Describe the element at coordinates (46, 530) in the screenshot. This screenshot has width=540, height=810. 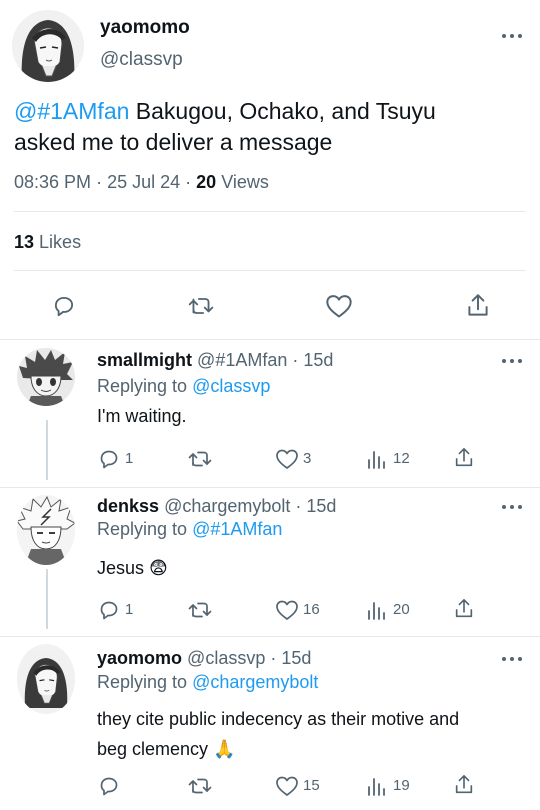
I see `avatar-denkss` at that location.